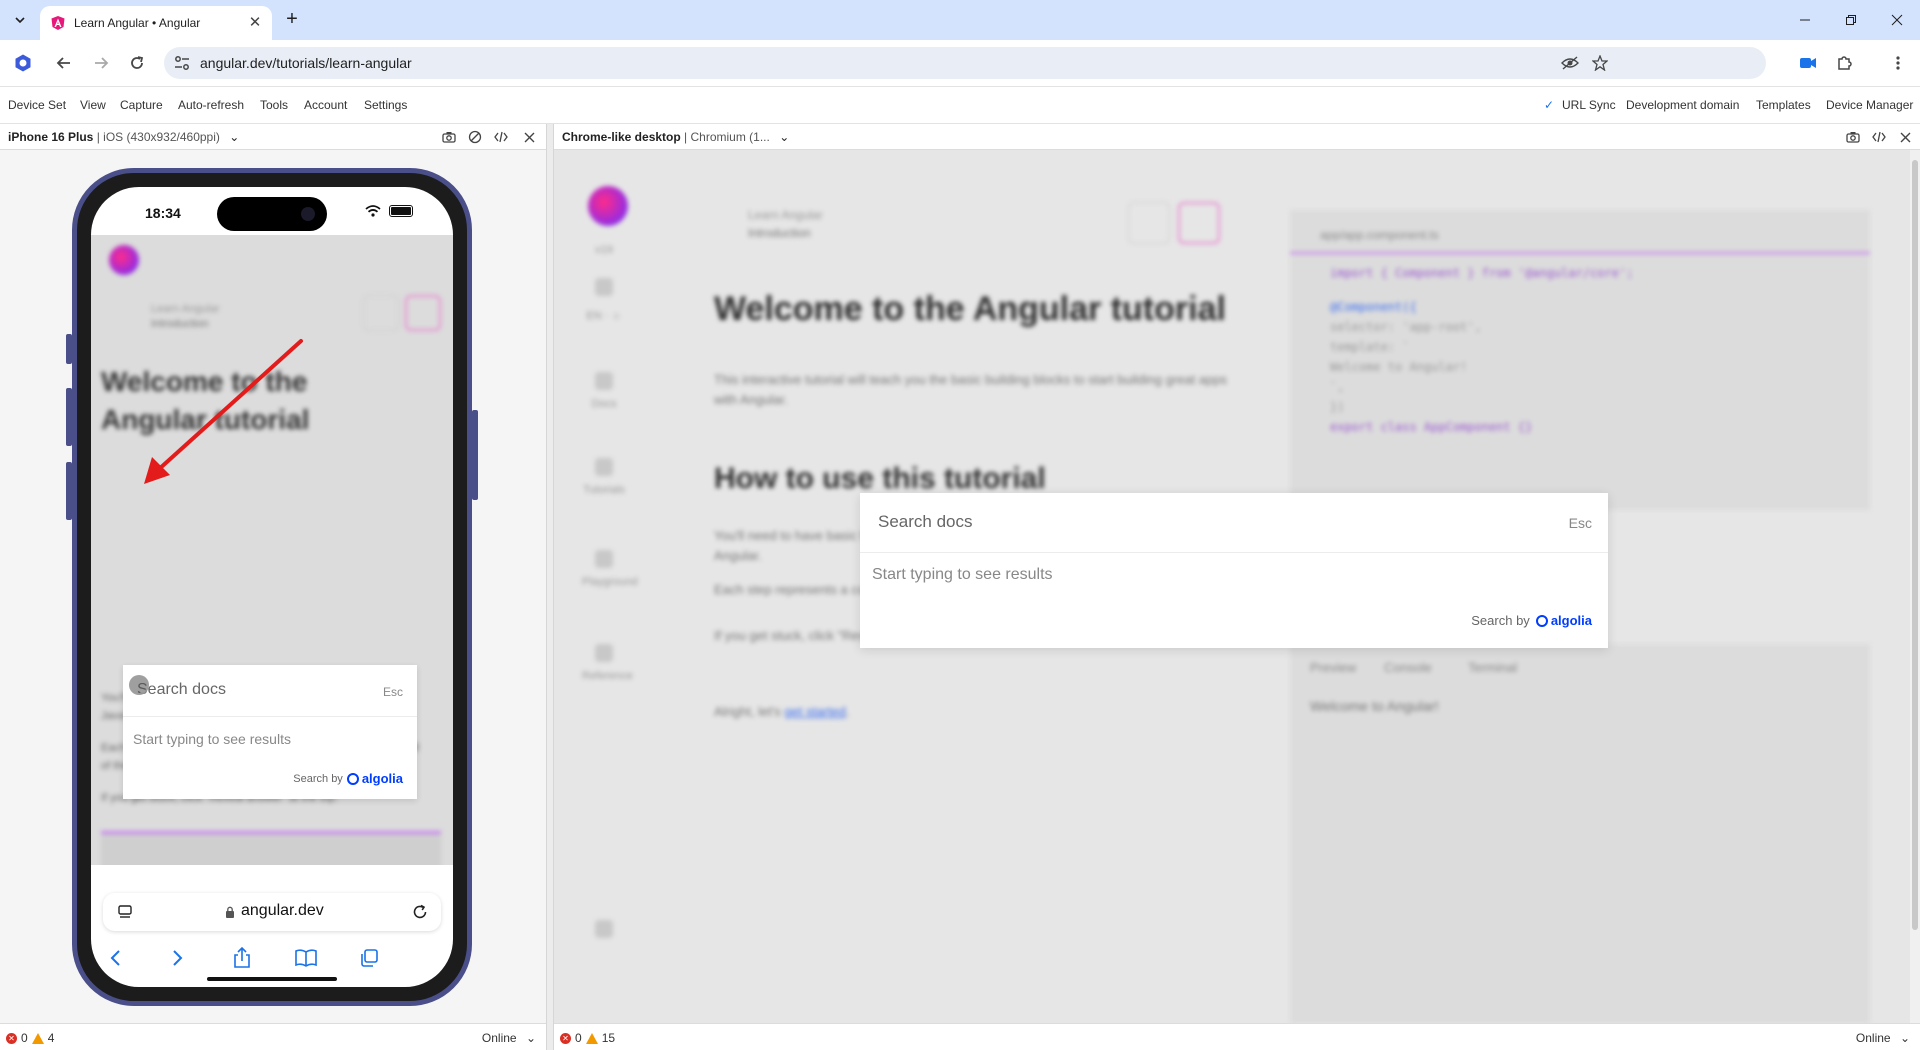 Image resolution: width=1920 pixels, height=1050 pixels. I want to click on page-menu-icon, so click(125, 912).